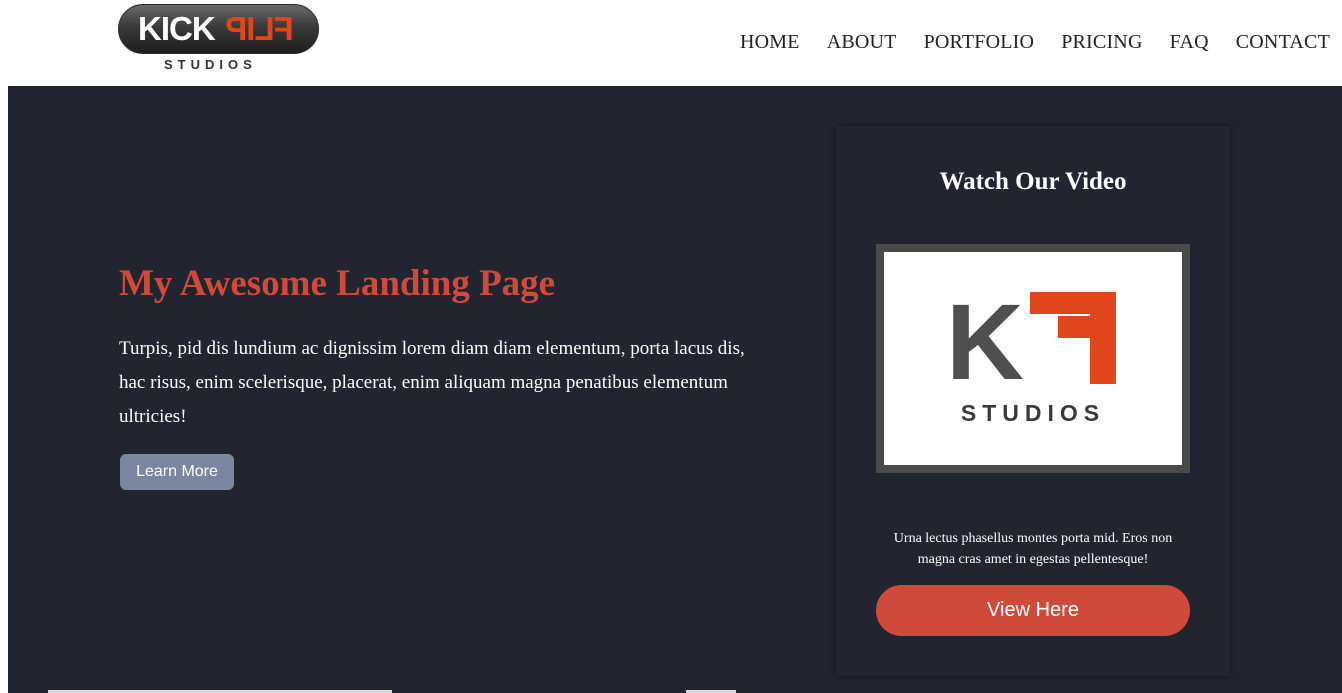  I want to click on thumbnail-logo-studios: STUDIOS, so click(1033, 413).